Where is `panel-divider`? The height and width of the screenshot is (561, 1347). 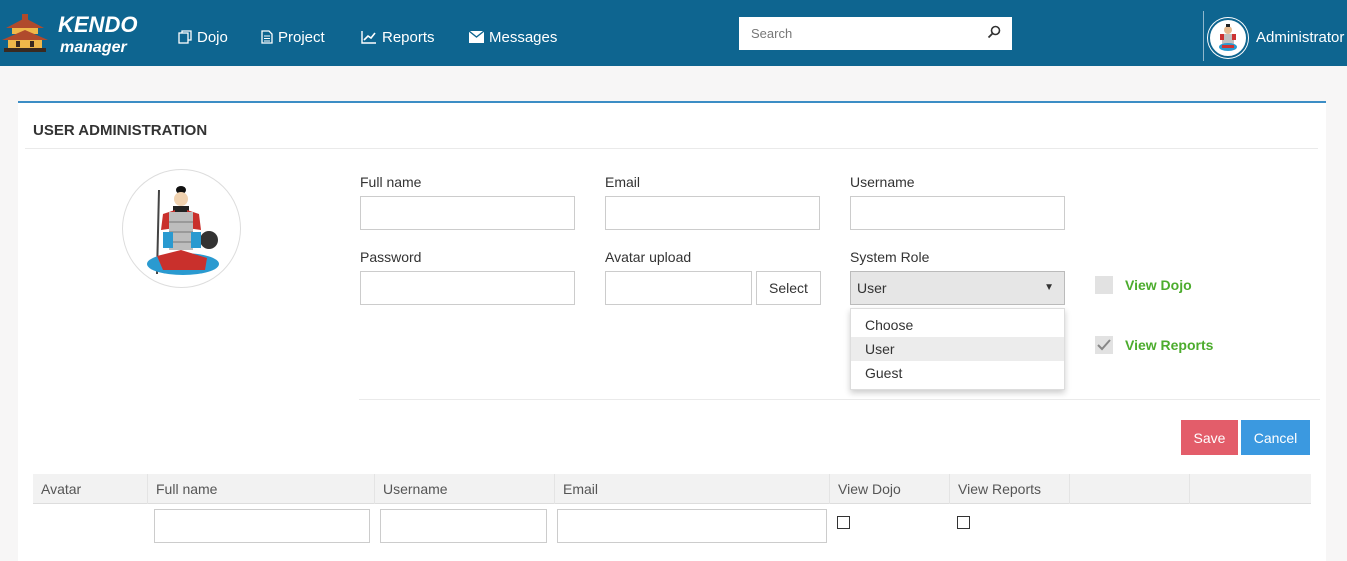
panel-divider is located at coordinates (671, 148).